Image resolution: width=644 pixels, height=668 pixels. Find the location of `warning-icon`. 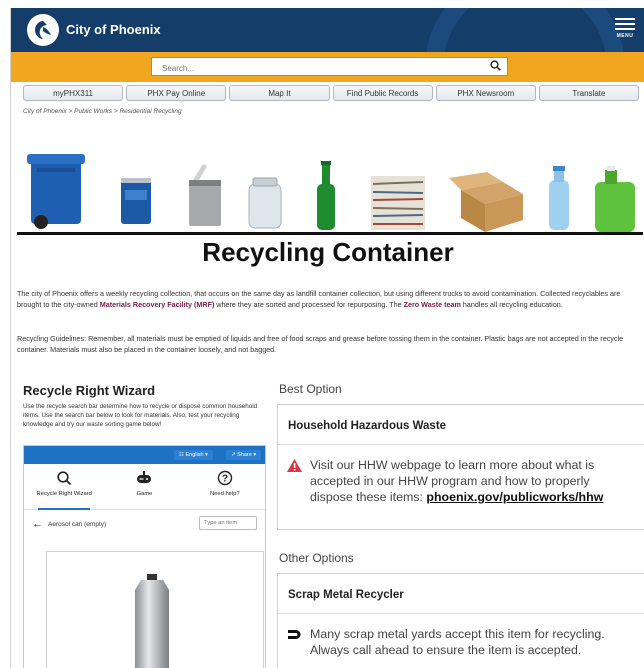

warning-icon is located at coordinates (294, 467).